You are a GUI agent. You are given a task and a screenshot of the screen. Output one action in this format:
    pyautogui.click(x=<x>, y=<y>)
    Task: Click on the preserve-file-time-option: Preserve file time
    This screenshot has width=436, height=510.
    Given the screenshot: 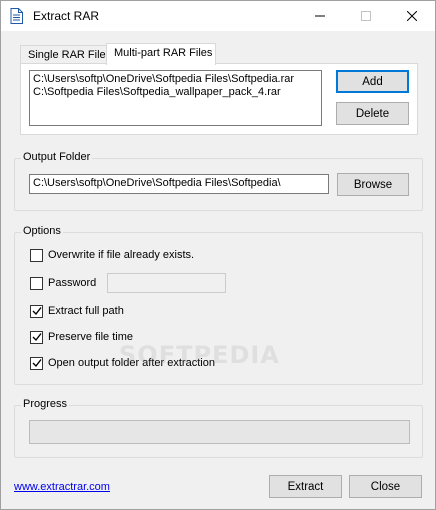 What is the action you would take?
    pyautogui.click(x=81, y=337)
    